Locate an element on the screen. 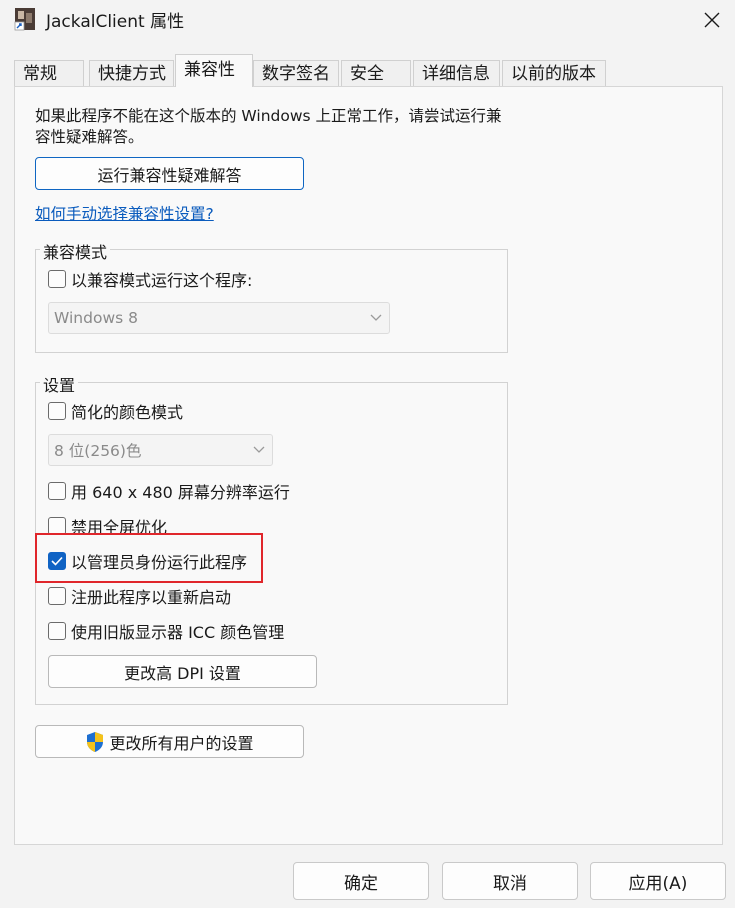 Image resolution: width=735 pixels, height=908 pixels. register-restart-row: 注册此程序以重新启动 is located at coordinates (139, 596).